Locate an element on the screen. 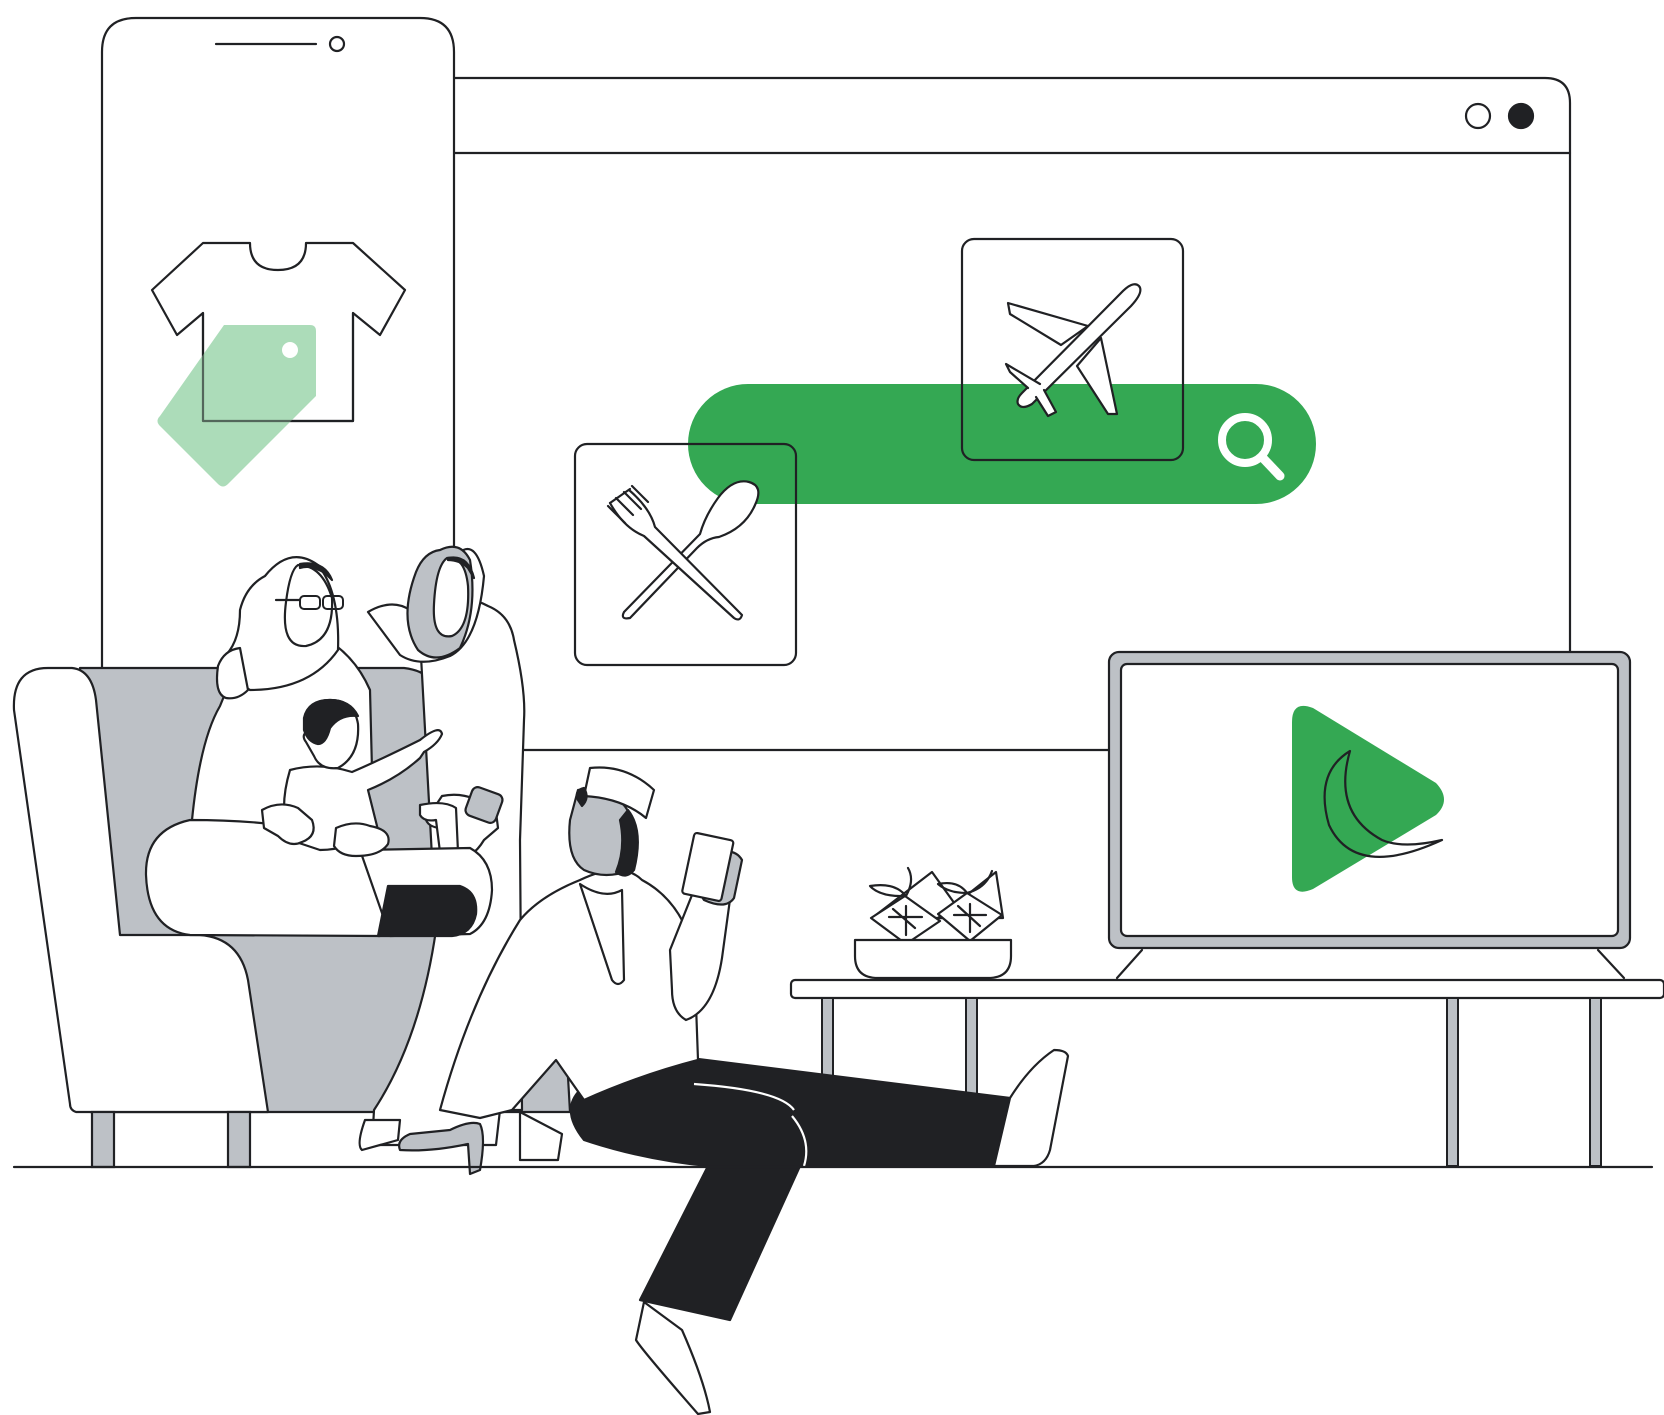  television is located at coordinates (1369, 815).